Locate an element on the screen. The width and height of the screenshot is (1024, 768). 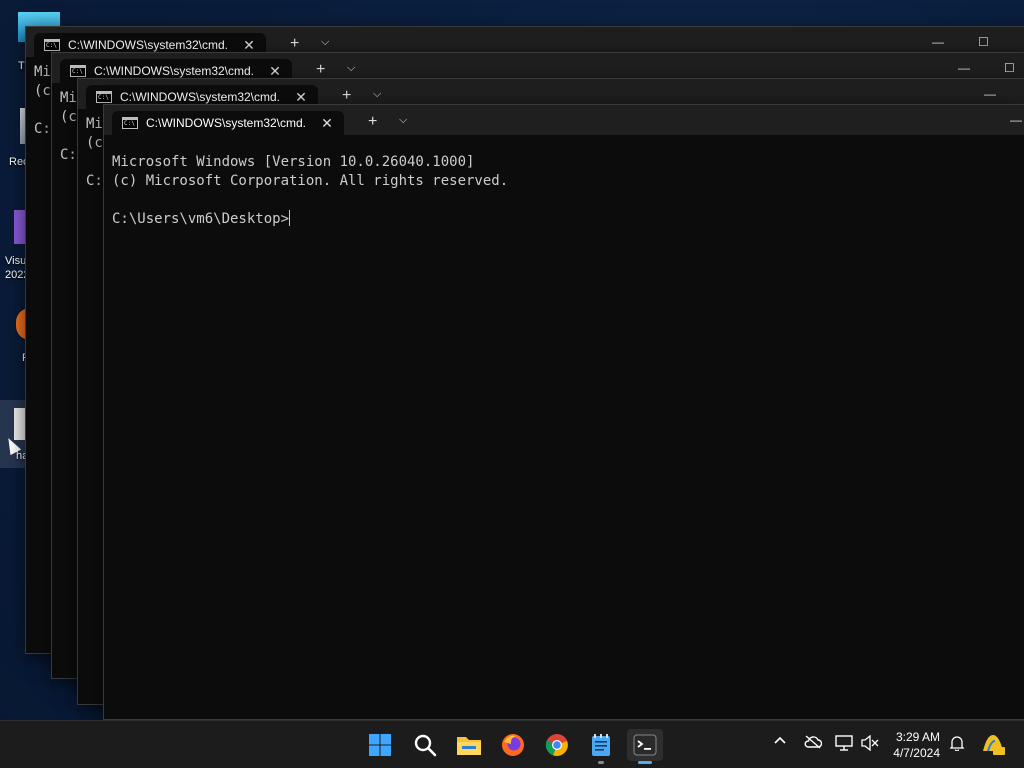
chrome-button is located at coordinates (557, 745).